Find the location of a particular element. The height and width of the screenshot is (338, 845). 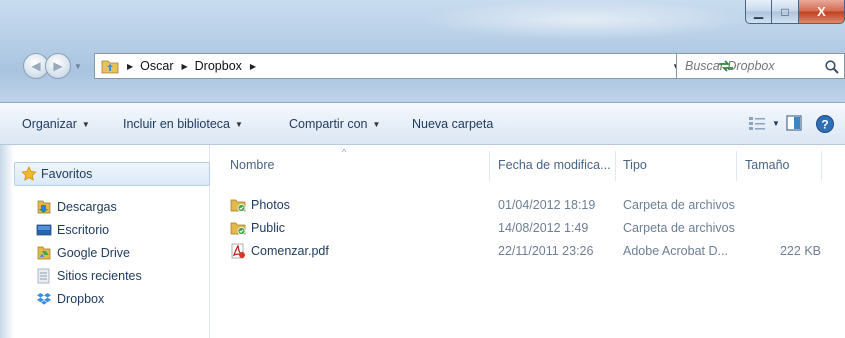

favorites-label: Favoritos is located at coordinates (67, 174).